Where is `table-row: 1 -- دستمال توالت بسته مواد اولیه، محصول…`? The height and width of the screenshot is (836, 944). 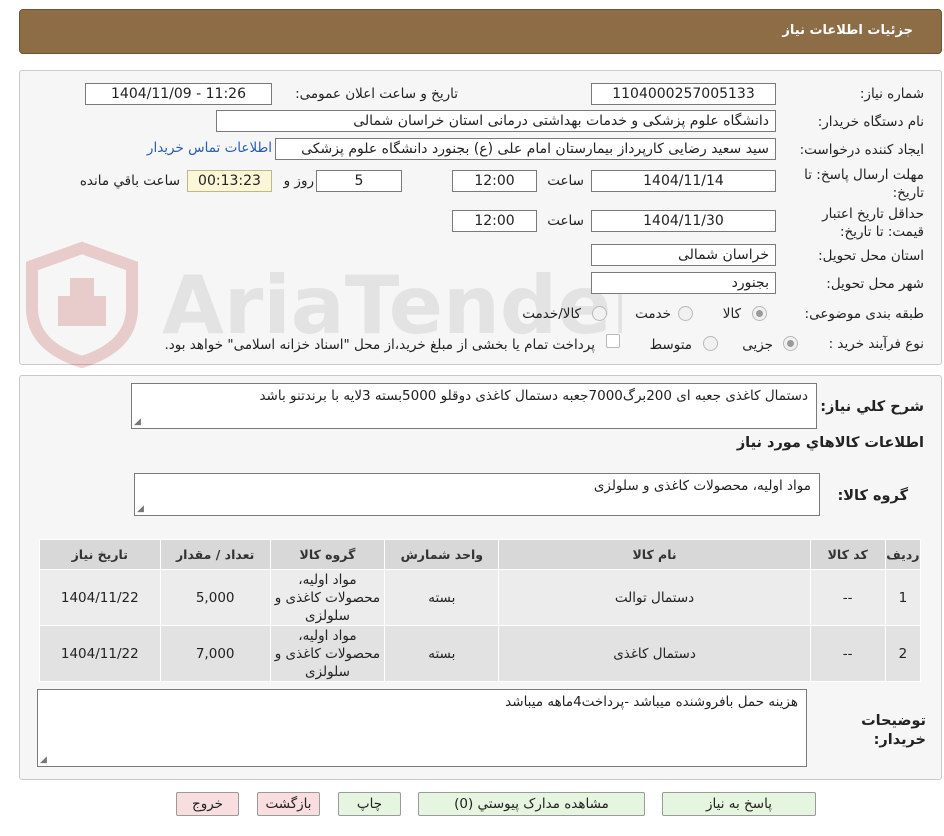
table-row: 1 -- دستمال توالت بسته مواد اولیه، محصول… is located at coordinates (480, 597).